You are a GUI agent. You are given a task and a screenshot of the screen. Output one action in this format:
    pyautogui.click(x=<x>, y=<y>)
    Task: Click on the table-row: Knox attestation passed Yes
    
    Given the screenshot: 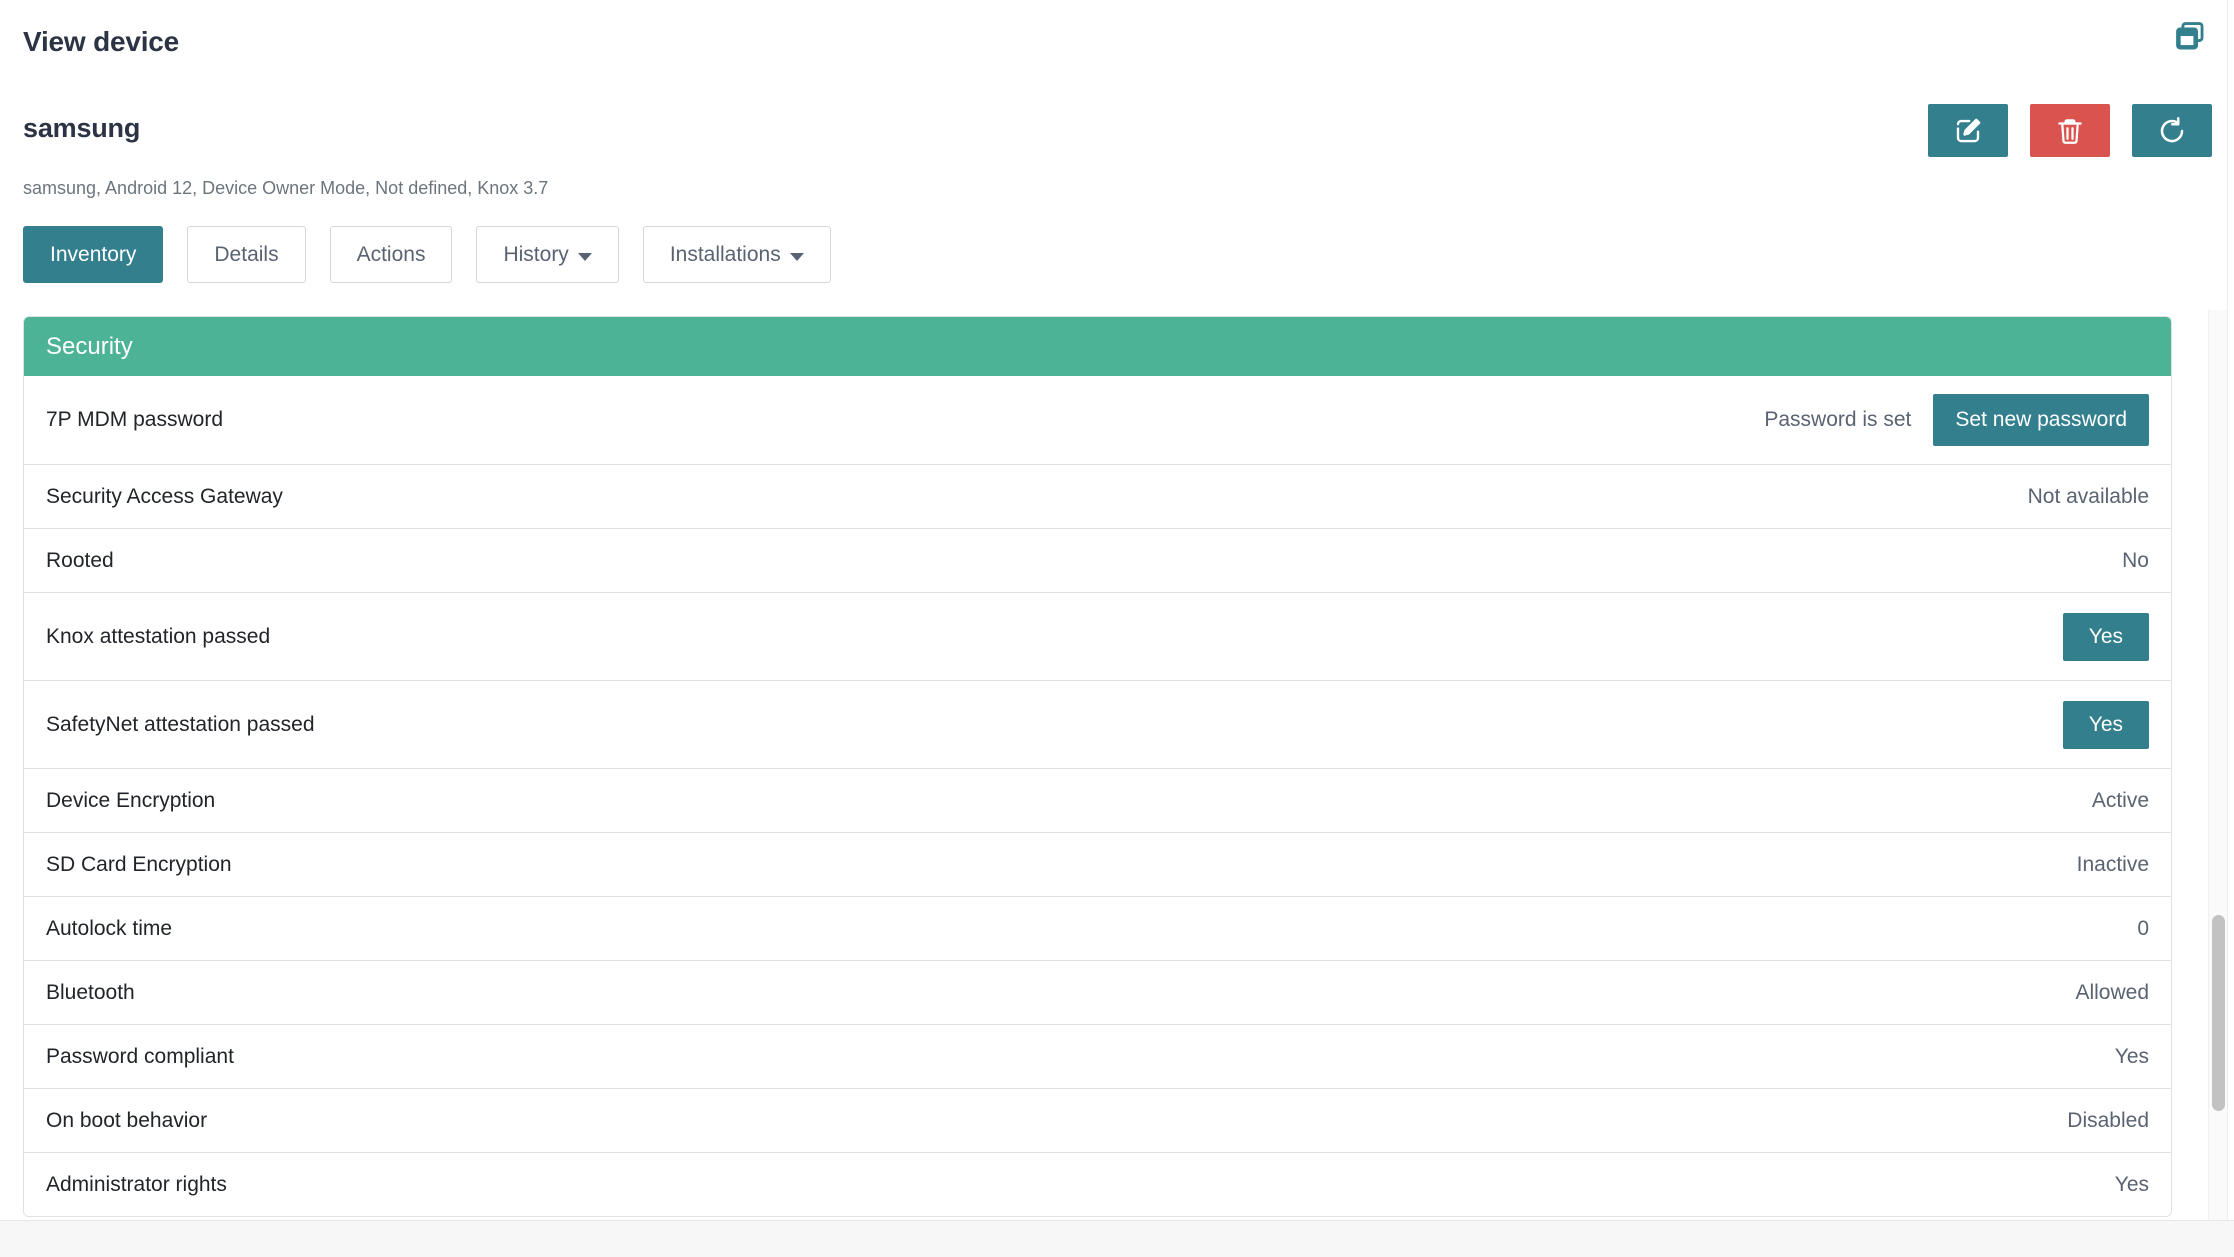 What is the action you would take?
    pyautogui.click(x=1097, y=636)
    